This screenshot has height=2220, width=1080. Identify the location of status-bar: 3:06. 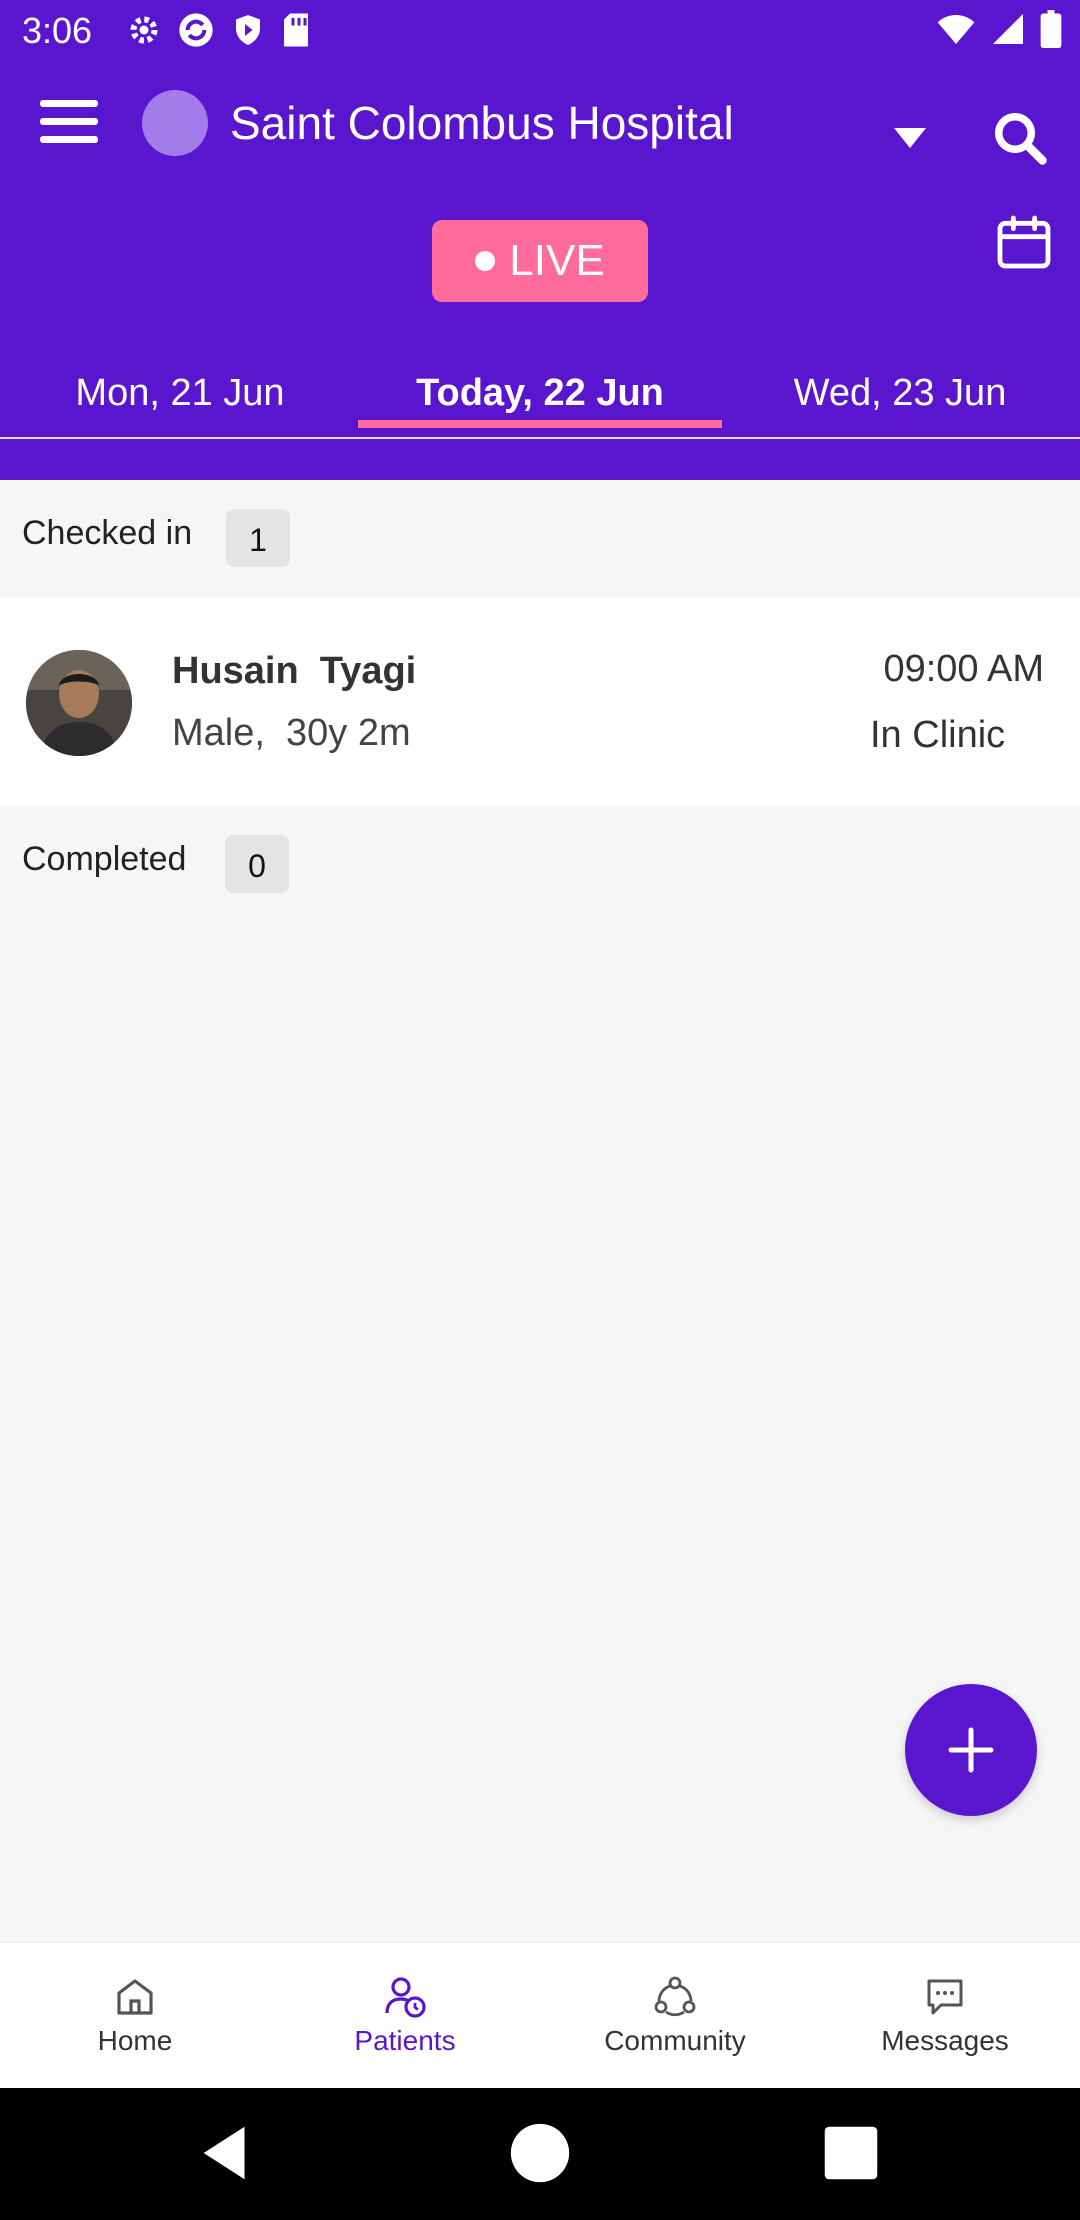
(540, 33).